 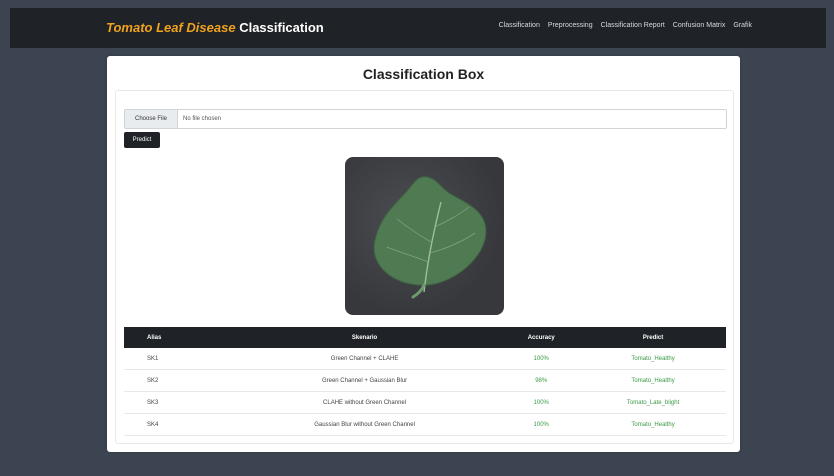 I want to click on card-title: Classification Box, so click(x=423, y=74).